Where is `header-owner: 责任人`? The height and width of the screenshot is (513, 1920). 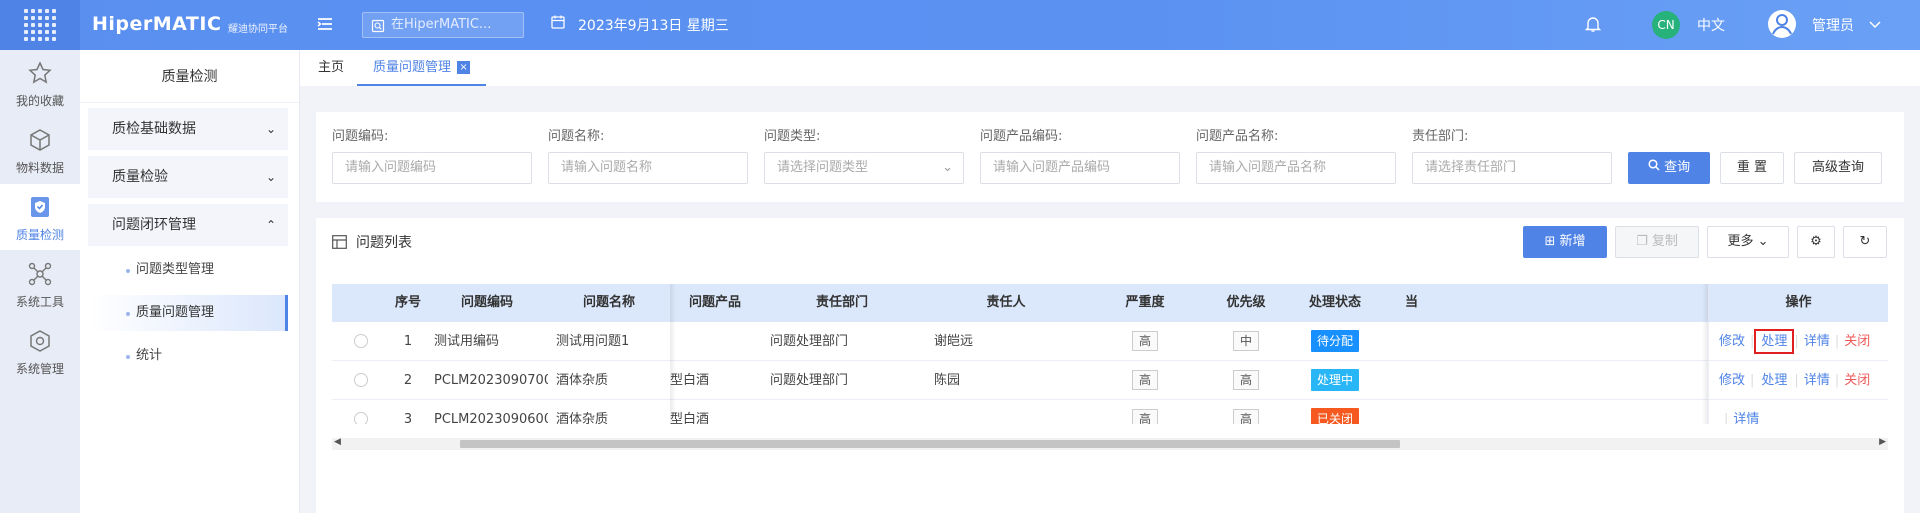
header-owner: 责任人 is located at coordinates (1006, 303).